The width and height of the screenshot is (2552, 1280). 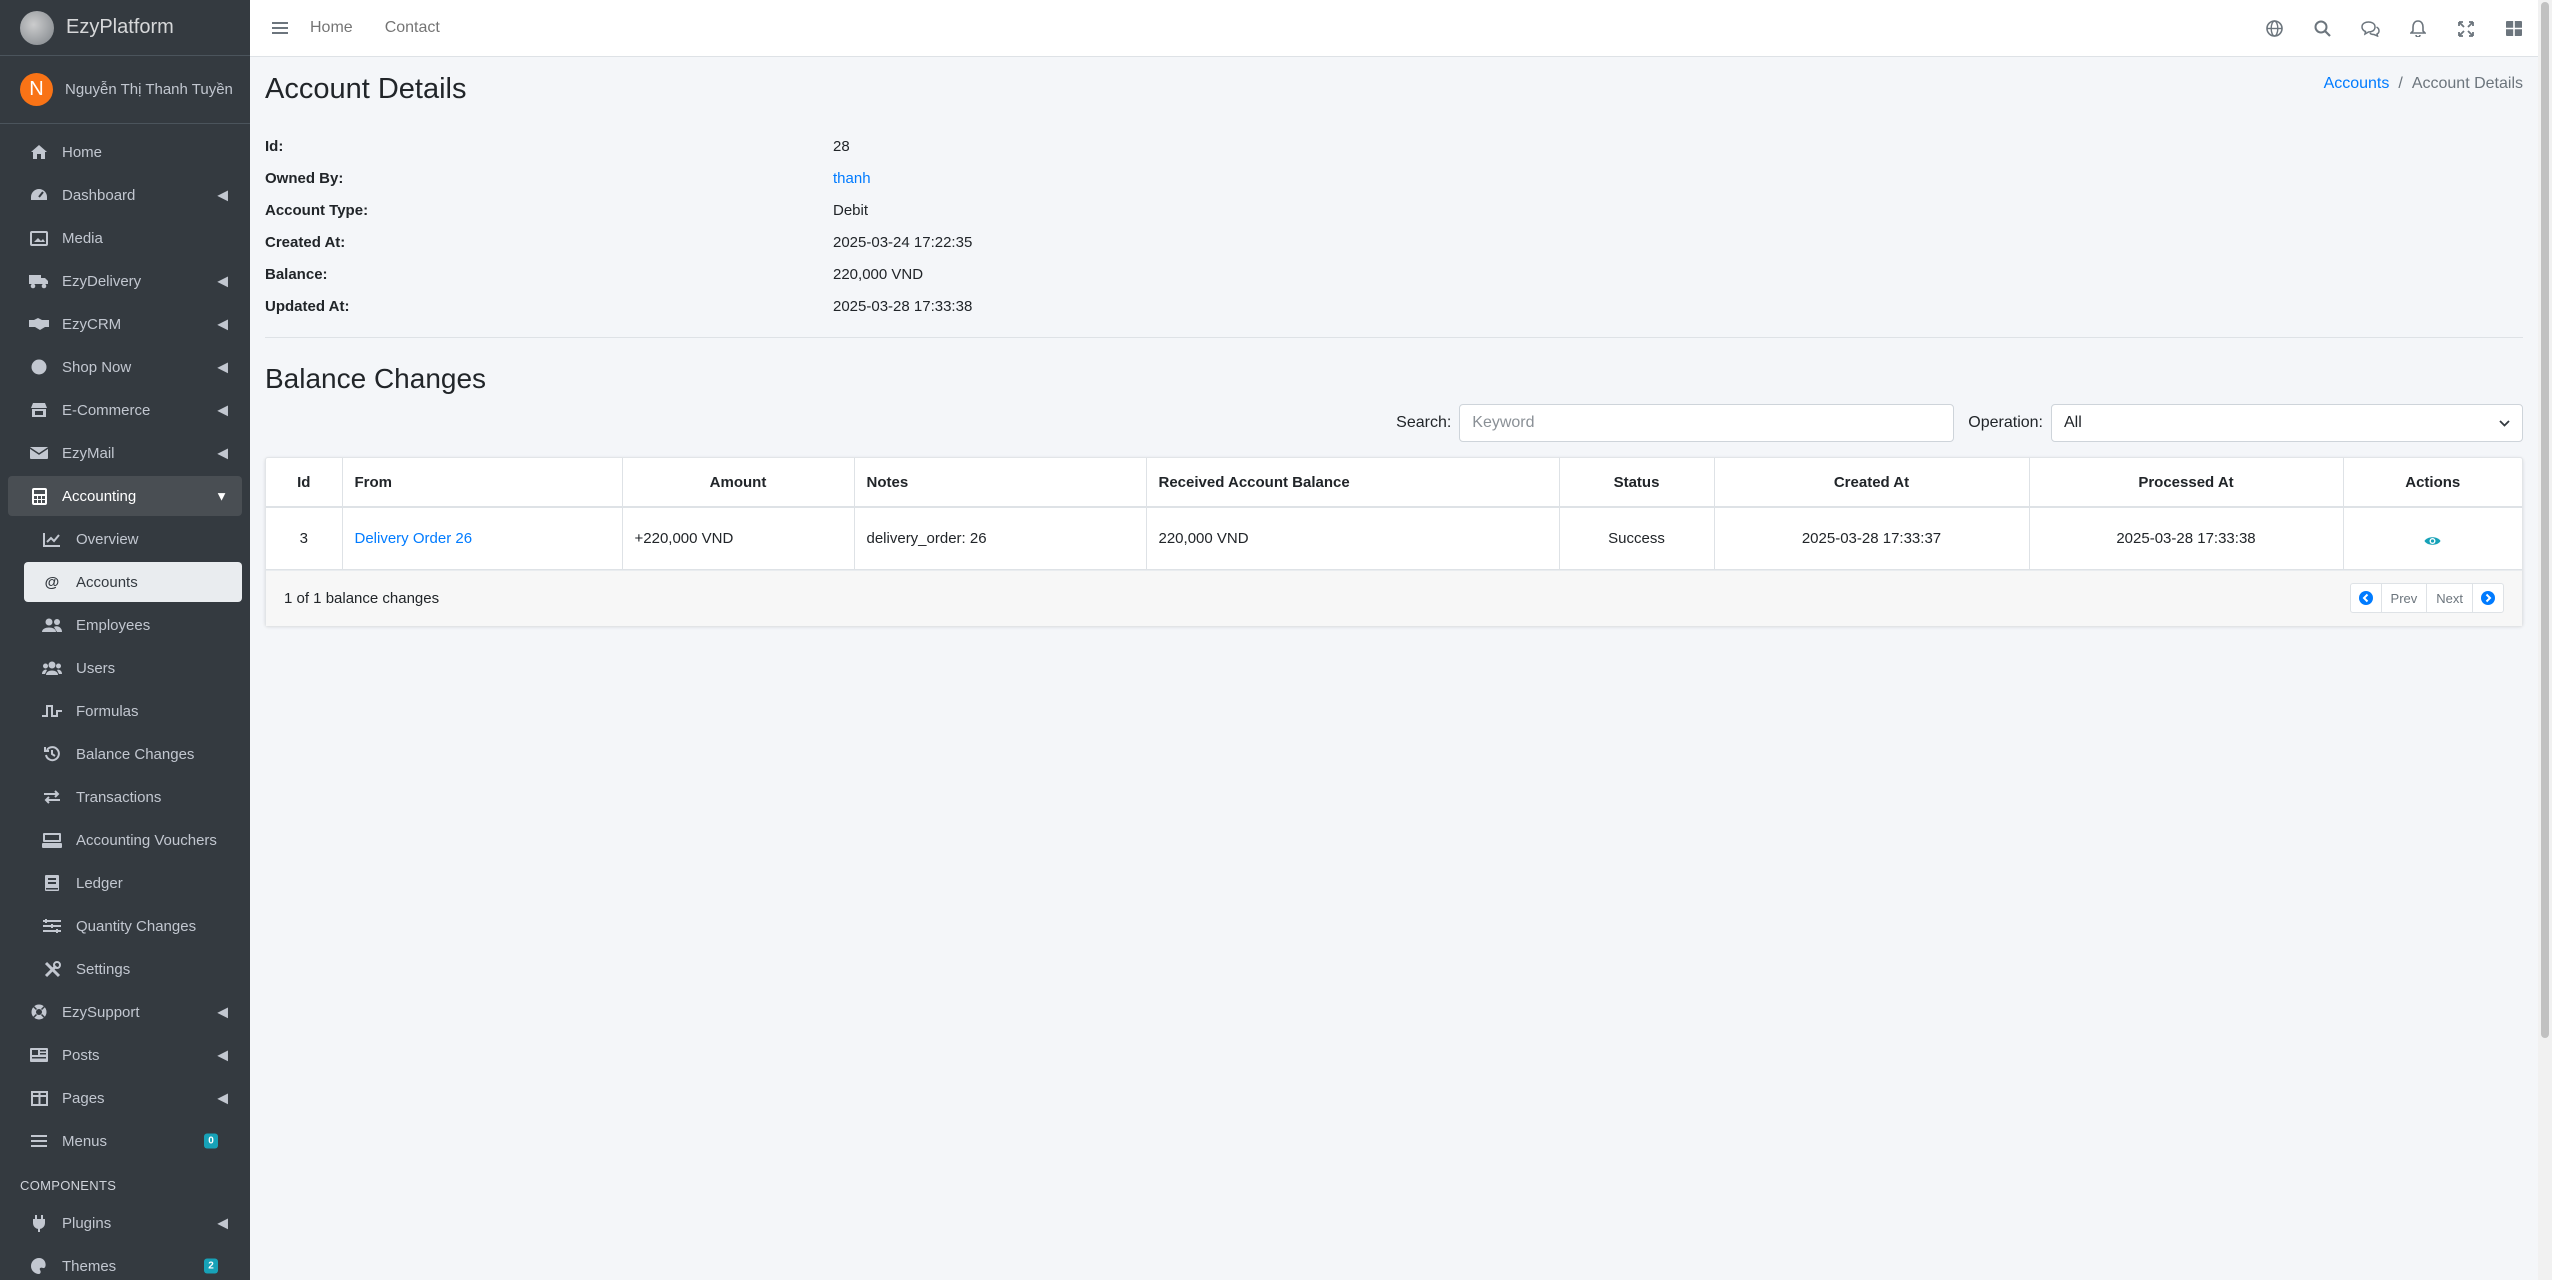 I want to click on sidebar-subitem-quantity-changes: Quantity Changes, so click(x=133, y=926).